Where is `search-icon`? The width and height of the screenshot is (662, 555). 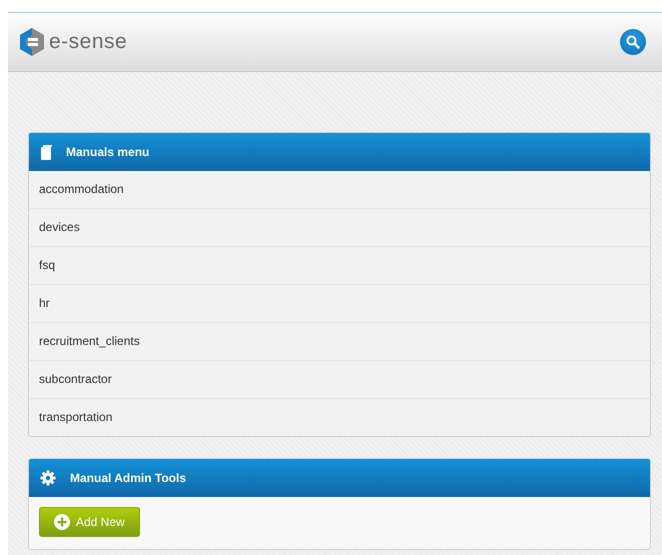
search-icon is located at coordinates (633, 42).